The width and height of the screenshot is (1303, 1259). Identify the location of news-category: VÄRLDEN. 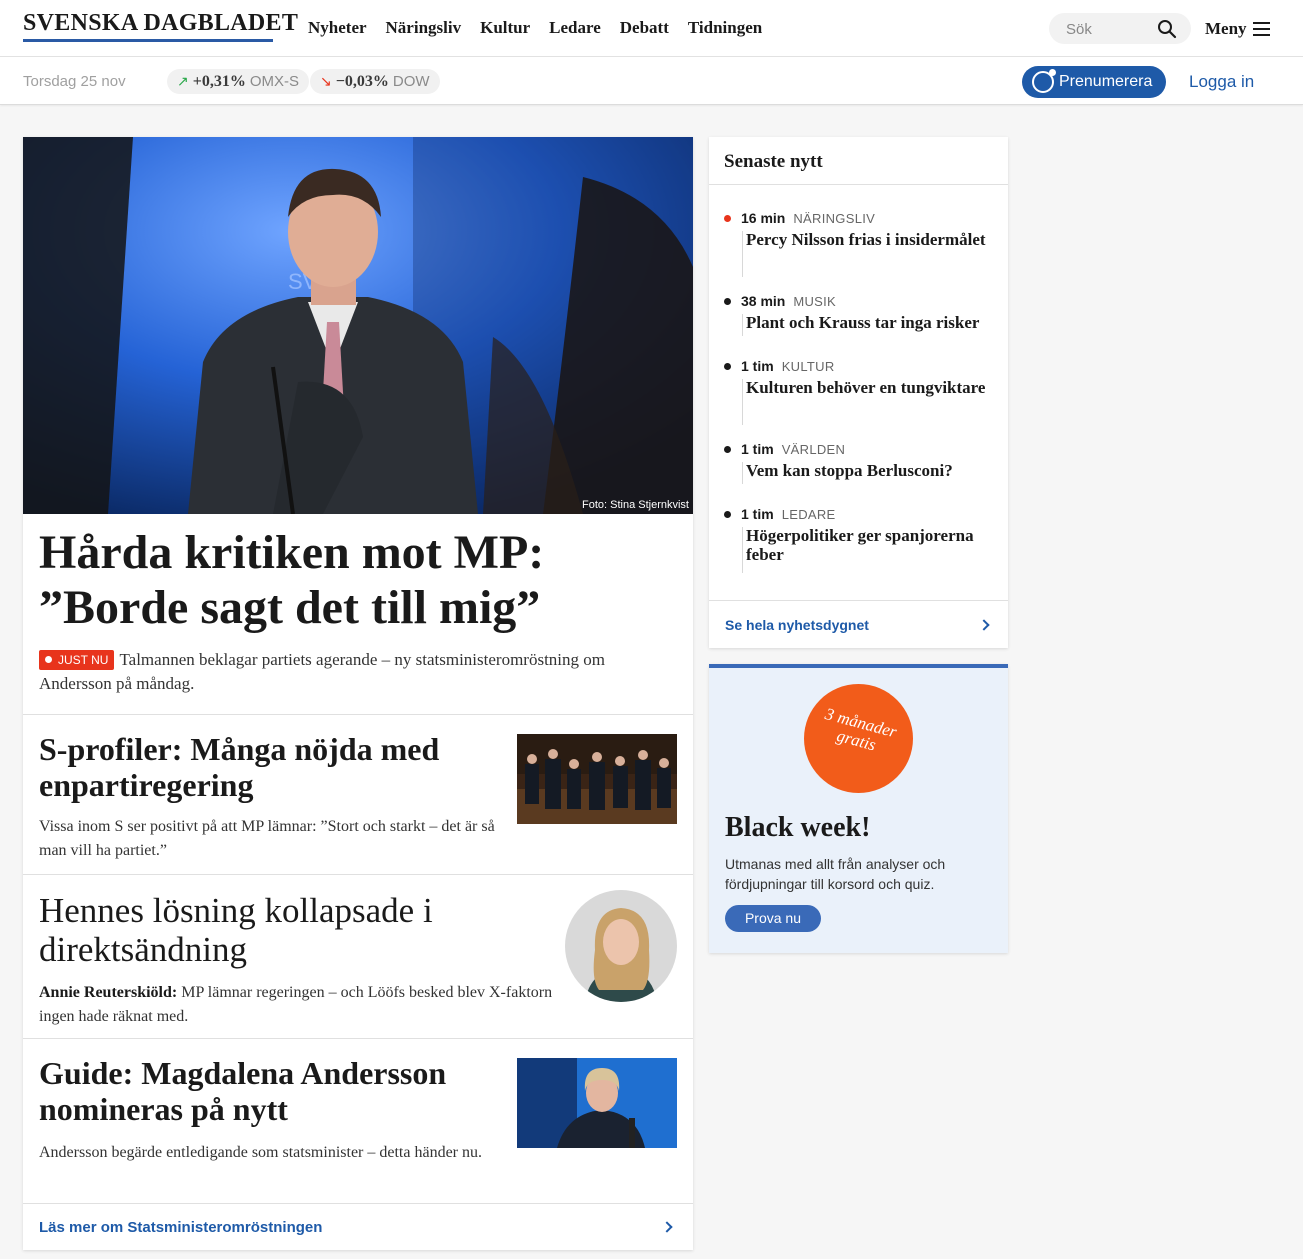
(813, 449).